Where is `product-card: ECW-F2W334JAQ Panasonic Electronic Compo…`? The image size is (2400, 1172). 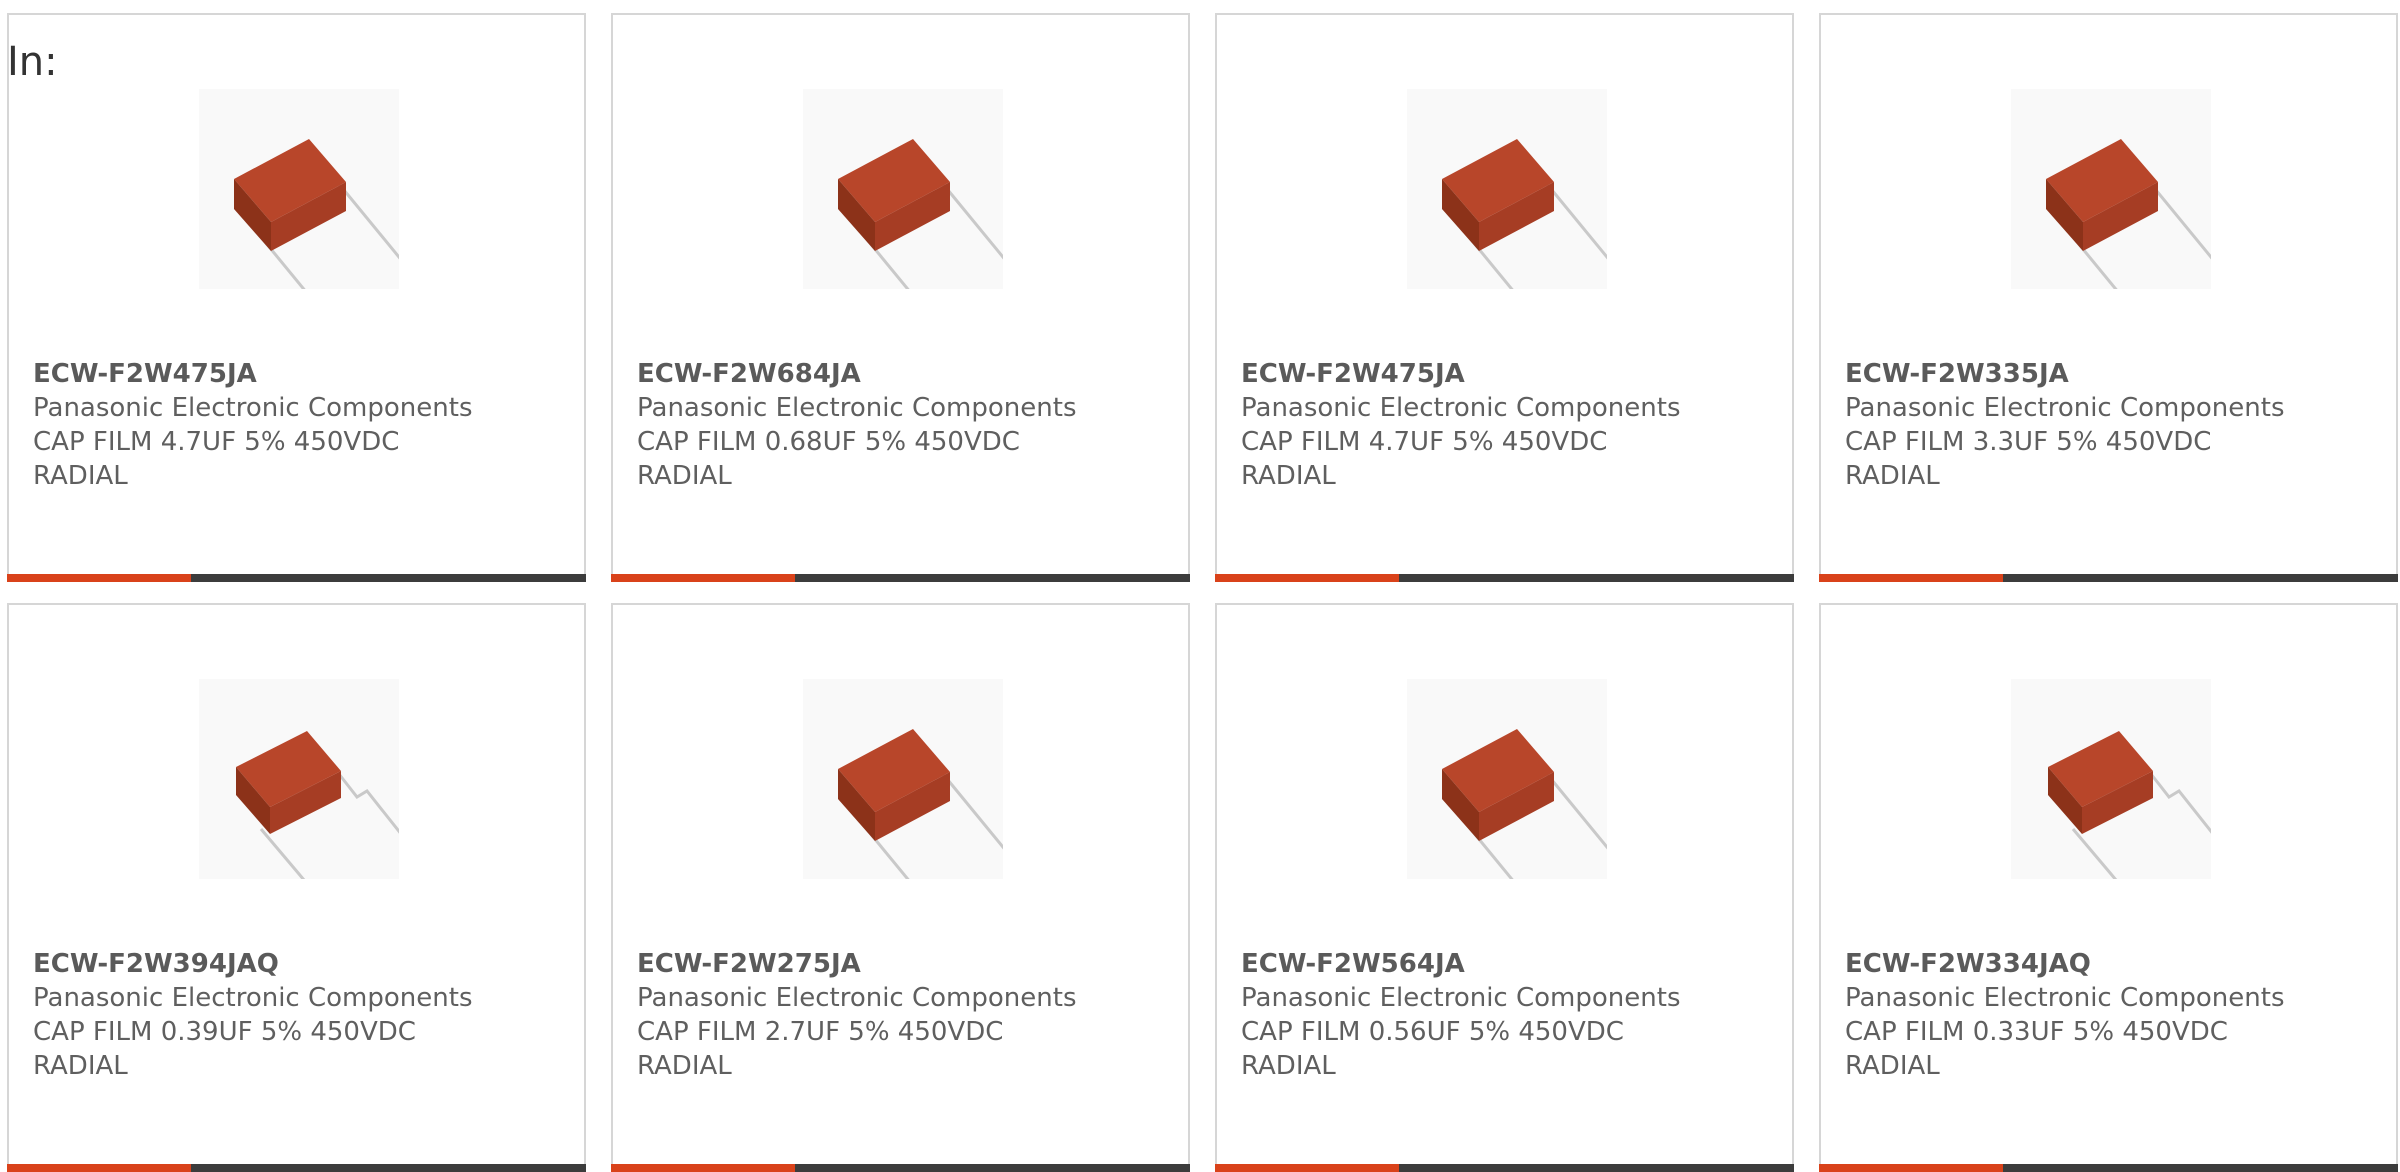 product-card: ECW-F2W334JAQ Panasonic Electronic Compo… is located at coordinates (2108, 887).